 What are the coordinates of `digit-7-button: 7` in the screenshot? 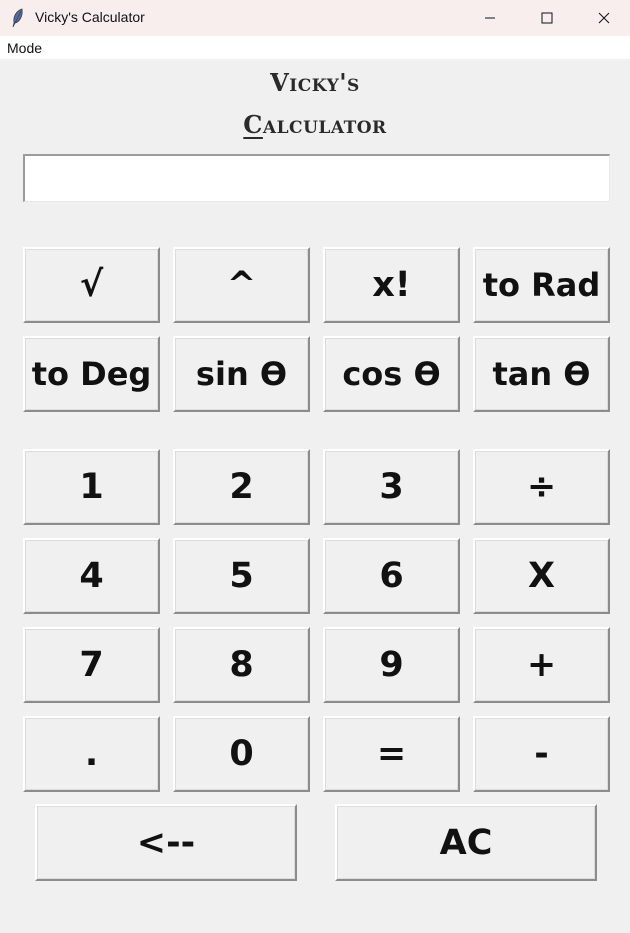 It's located at (91, 665).